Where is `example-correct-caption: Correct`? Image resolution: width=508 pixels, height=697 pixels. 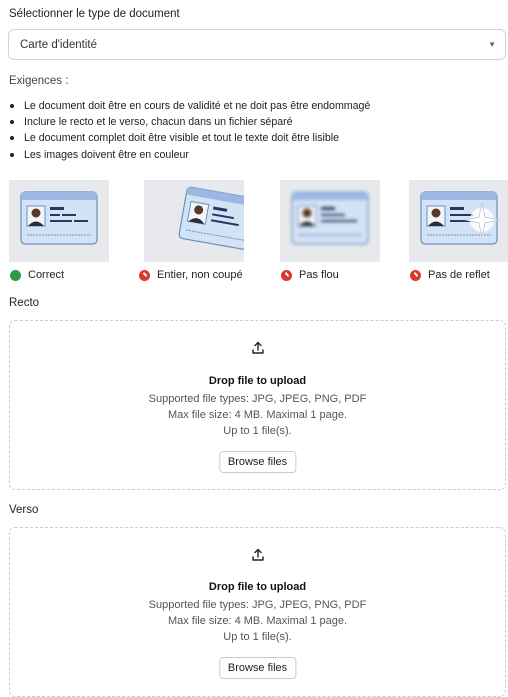 example-correct-caption: Correct is located at coordinates (37, 275).